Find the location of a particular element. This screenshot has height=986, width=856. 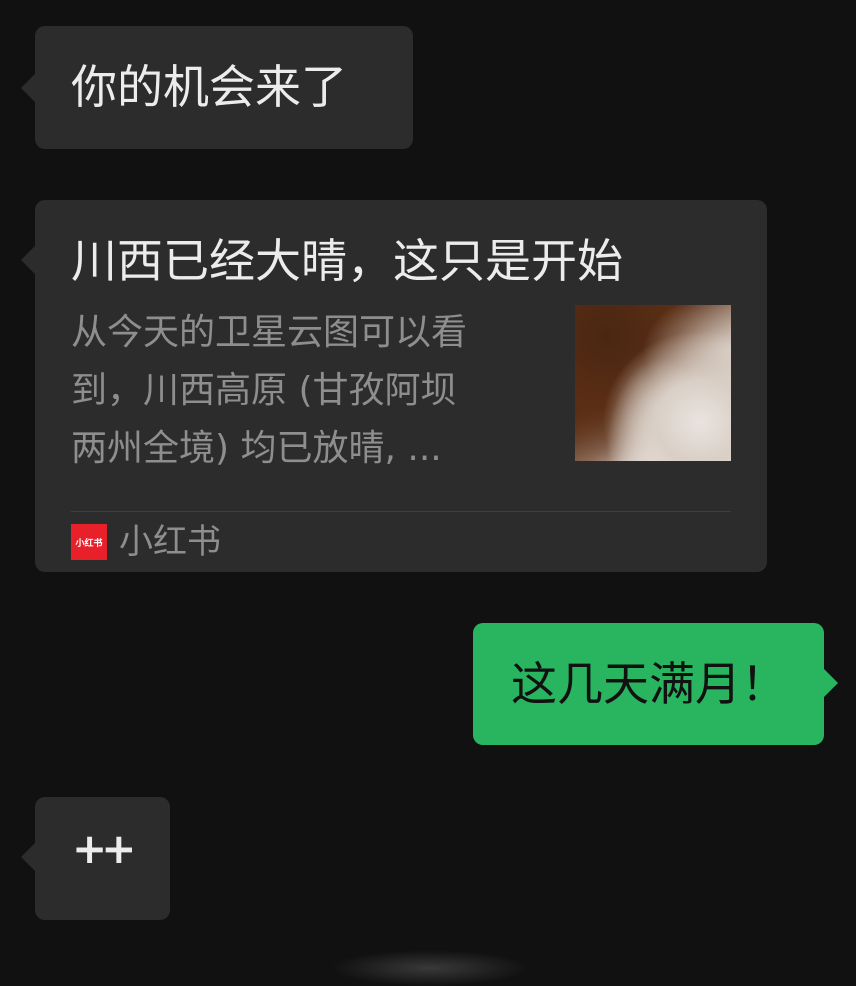

message-text: 你的机会来了 is located at coordinates (209, 87).